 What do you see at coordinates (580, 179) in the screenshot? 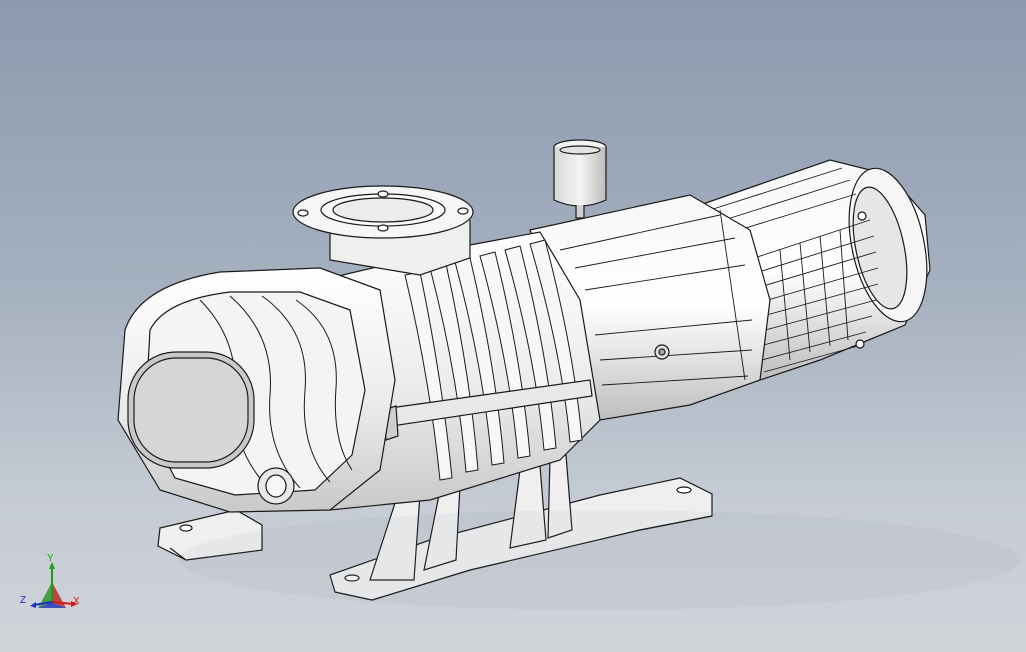
I see `oil-cup` at bounding box center [580, 179].